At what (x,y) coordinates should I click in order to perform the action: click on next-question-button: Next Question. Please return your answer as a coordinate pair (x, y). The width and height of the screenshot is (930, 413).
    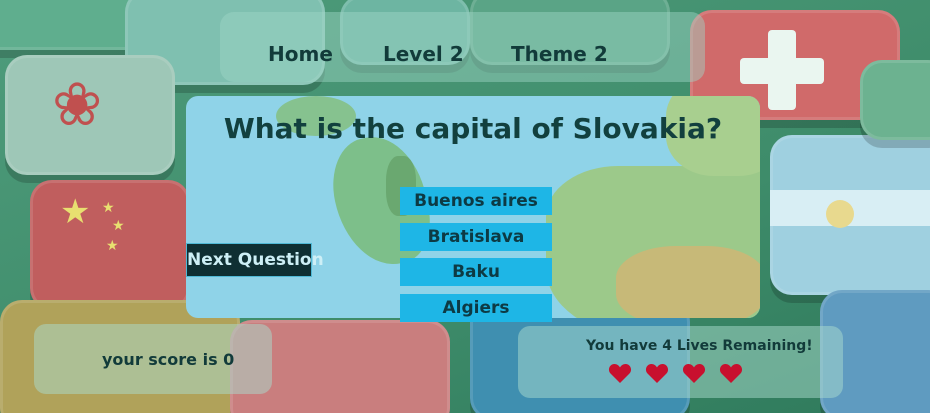
    Looking at the image, I should click on (255, 260).